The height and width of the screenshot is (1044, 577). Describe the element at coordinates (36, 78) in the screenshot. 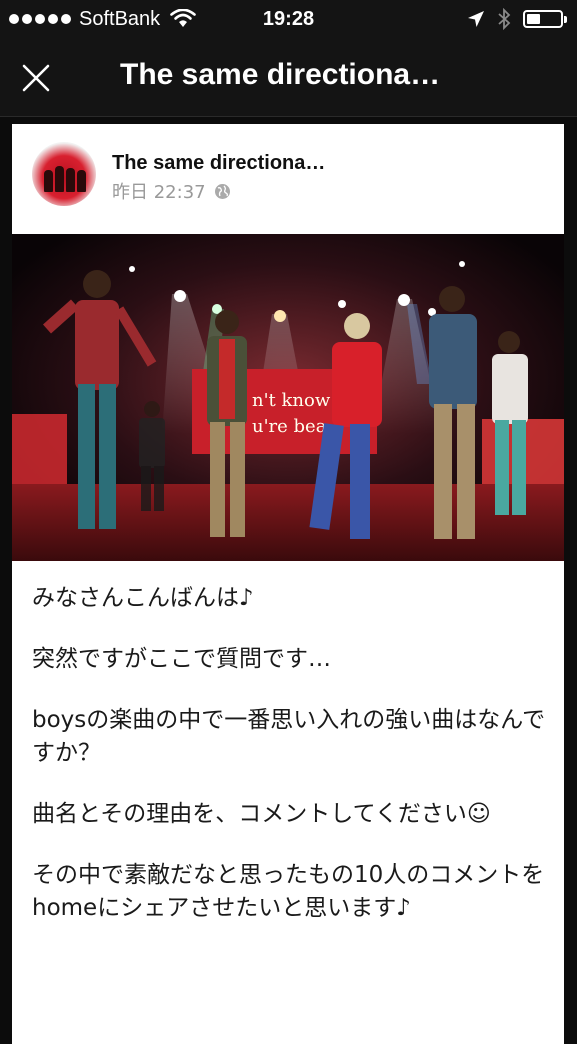

I see `close-icon` at that location.